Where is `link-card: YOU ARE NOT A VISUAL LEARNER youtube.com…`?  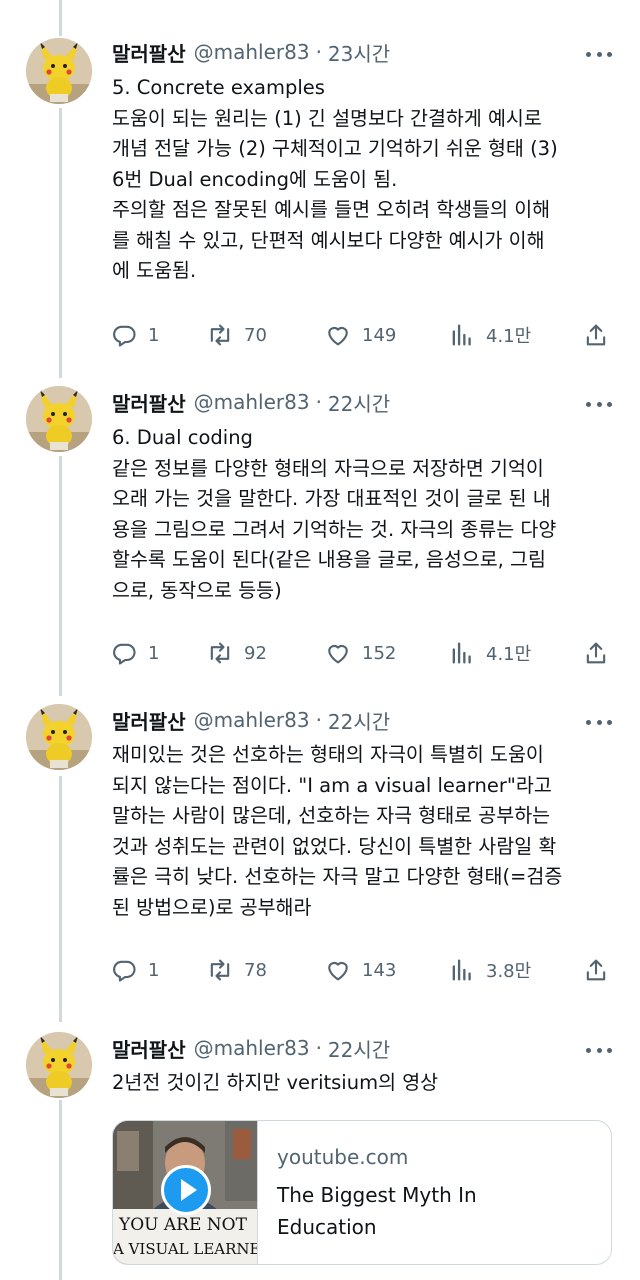
link-card: YOU ARE NOT A VISUAL LEARNER youtube.com… is located at coordinates (362, 1192).